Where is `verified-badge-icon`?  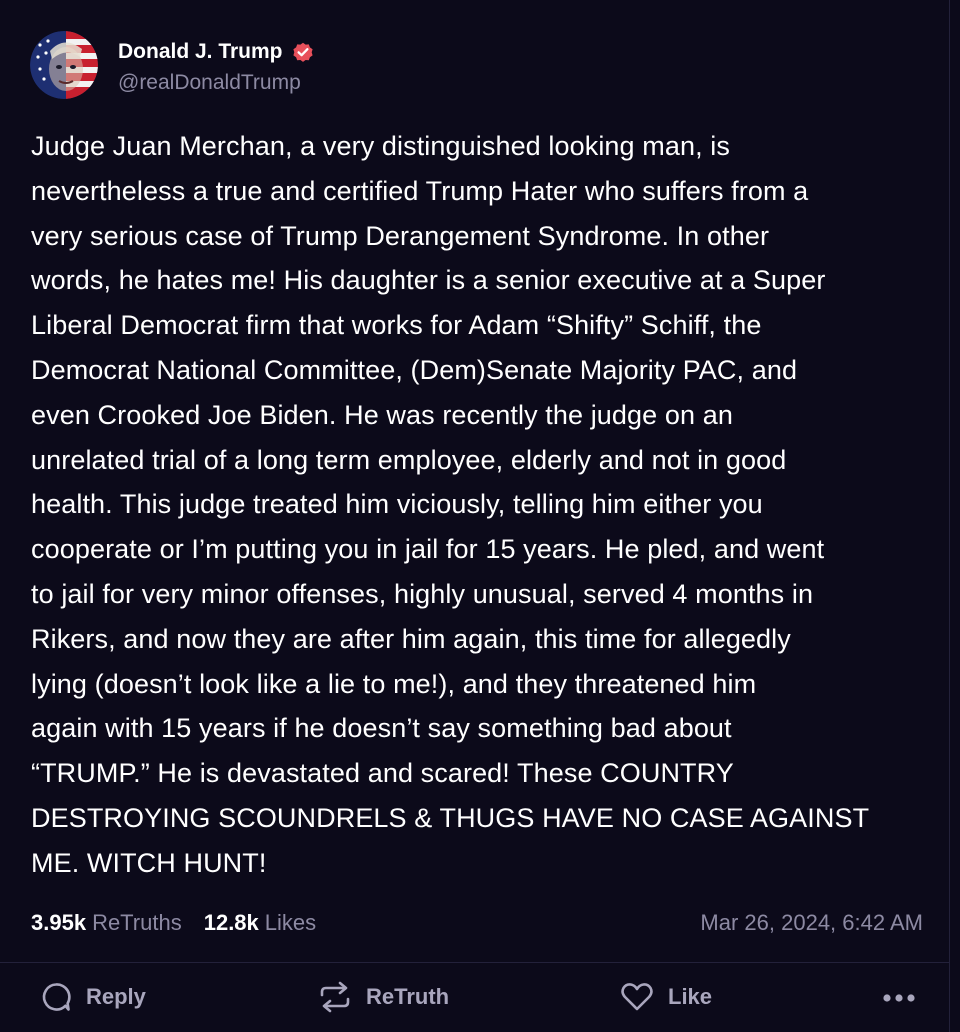 verified-badge-icon is located at coordinates (302, 52).